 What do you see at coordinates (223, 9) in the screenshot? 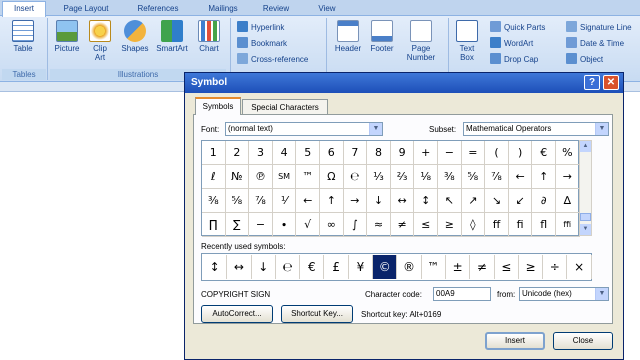
I see `tab-mailings: Mailings` at bounding box center [223, 9].